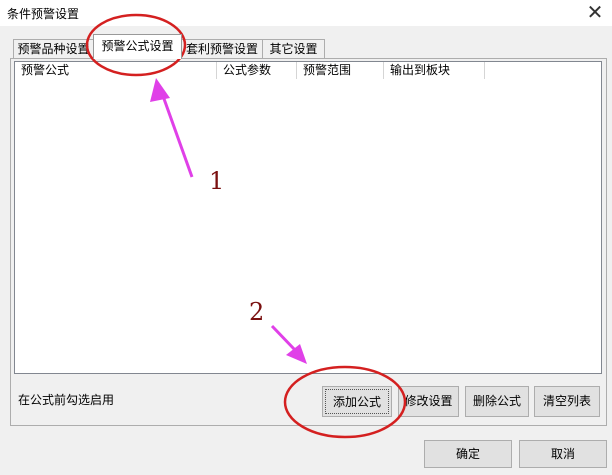 Image resolution: width=612 pixels, height=475 pixels. I want to click on title-bar: 条件预警设置 ✕, so click(306, 13).